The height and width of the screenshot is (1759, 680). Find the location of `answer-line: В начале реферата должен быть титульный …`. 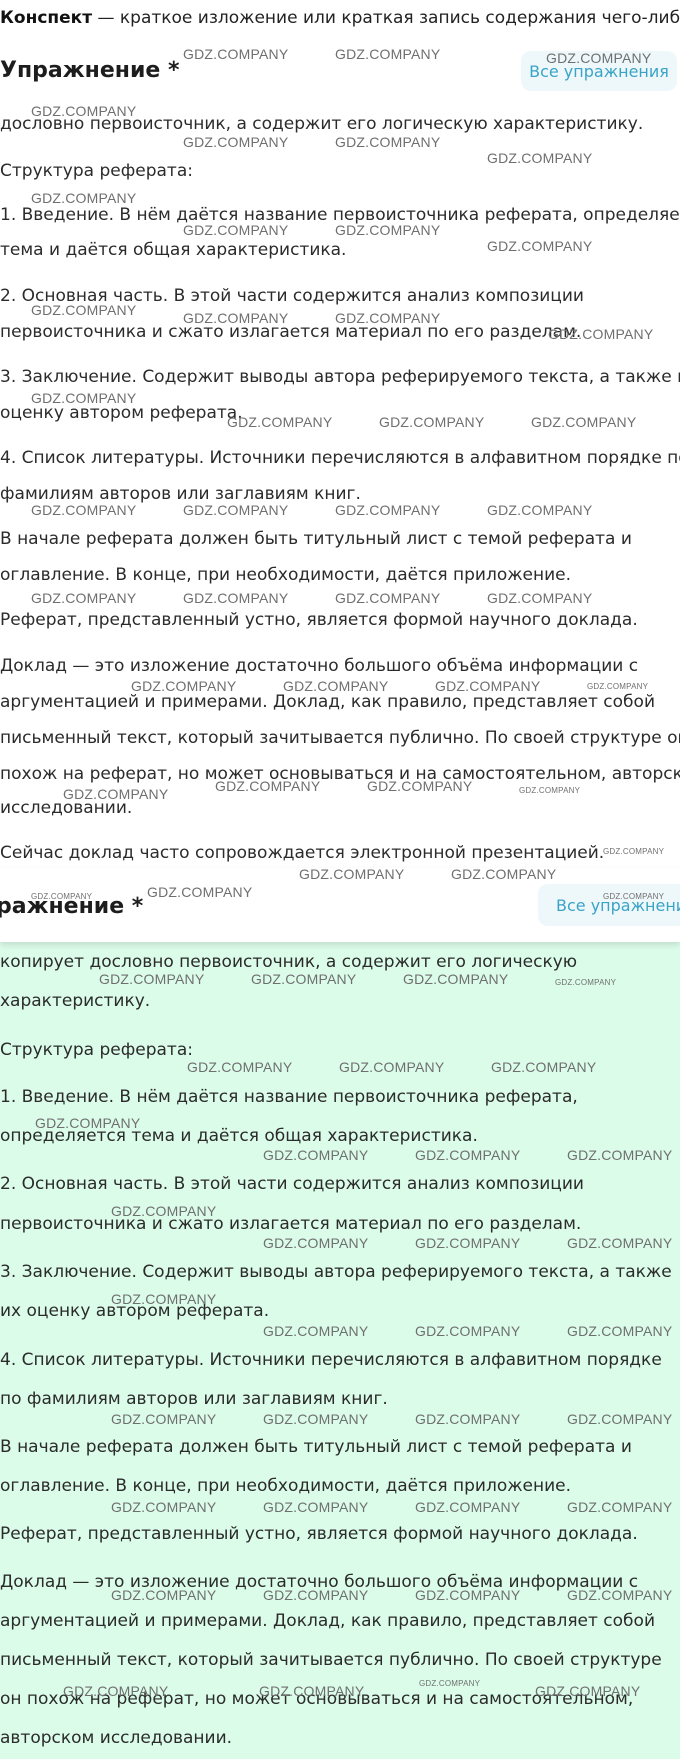

answer-line: В начале реферата должен быть титульный … is located at coordinates (316, 1447).